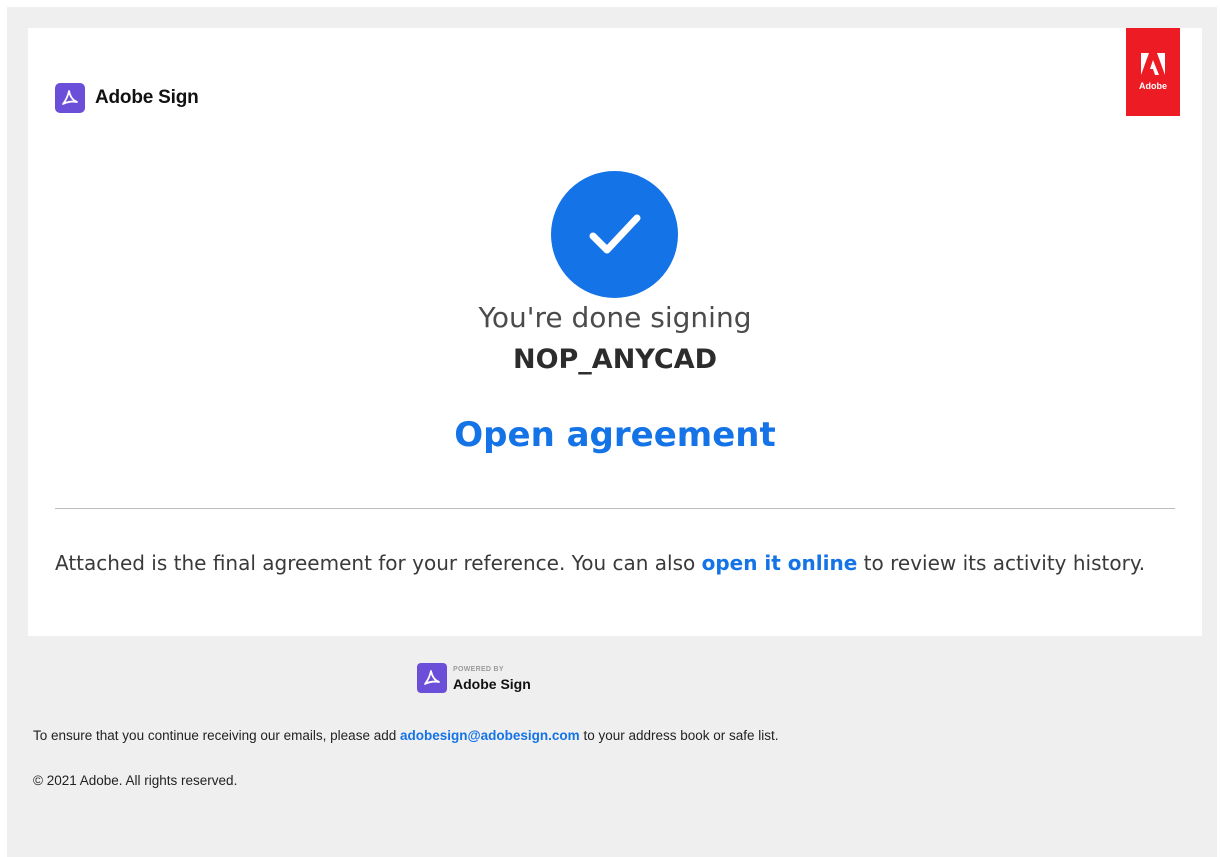 Image resolution: width=1220 pixels, height=857 pixels. Describe the element at coordinates (490, 735) in the screenshot. I see `email-link: adobesign@adobesign.com` at that location.